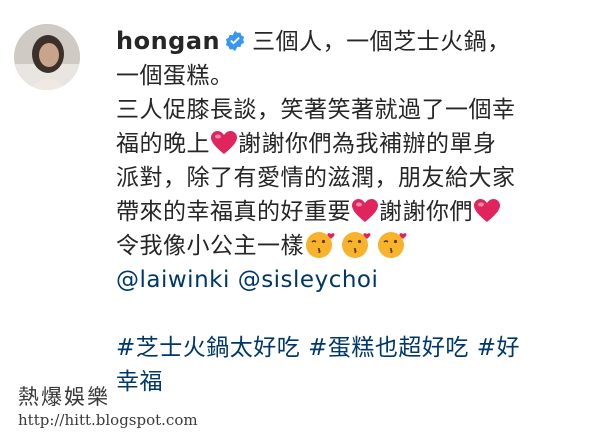  I want to click on username-link: hongan, so click(168, 41).